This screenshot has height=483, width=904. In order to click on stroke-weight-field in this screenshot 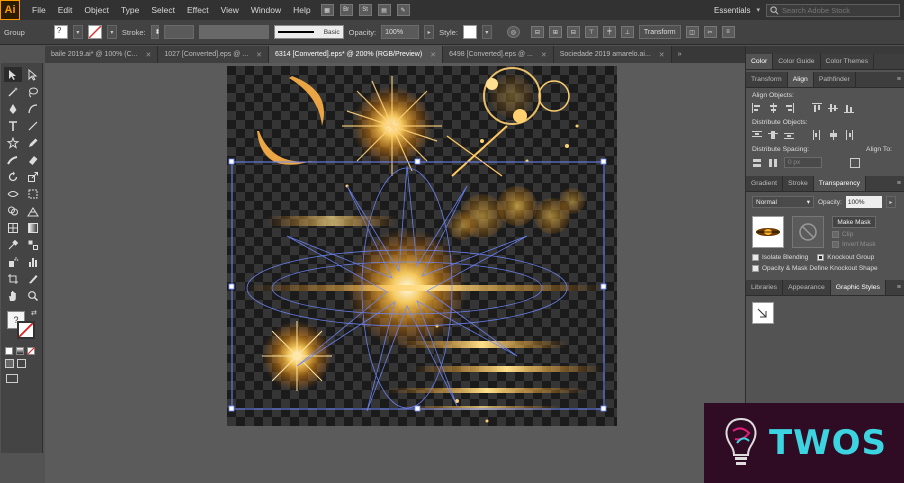, I will do `click(178, 32)`.